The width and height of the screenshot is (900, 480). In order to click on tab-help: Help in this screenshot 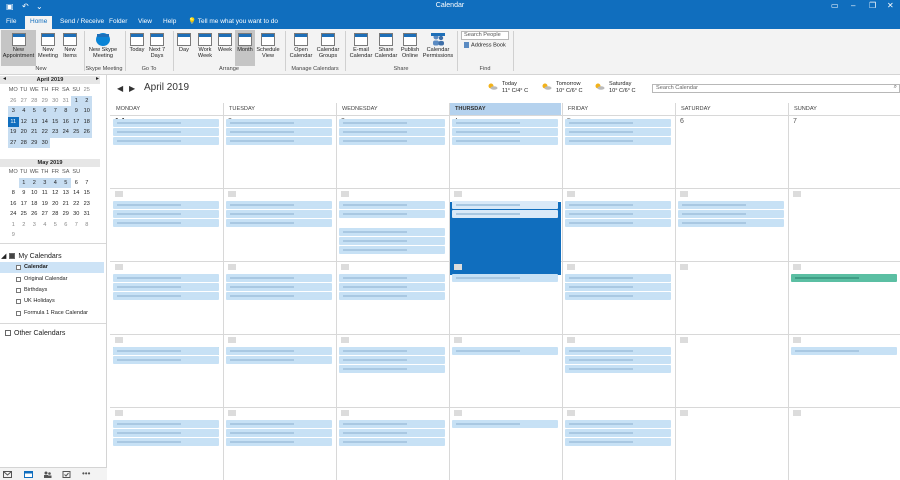, I will do `click(169, 22)`.